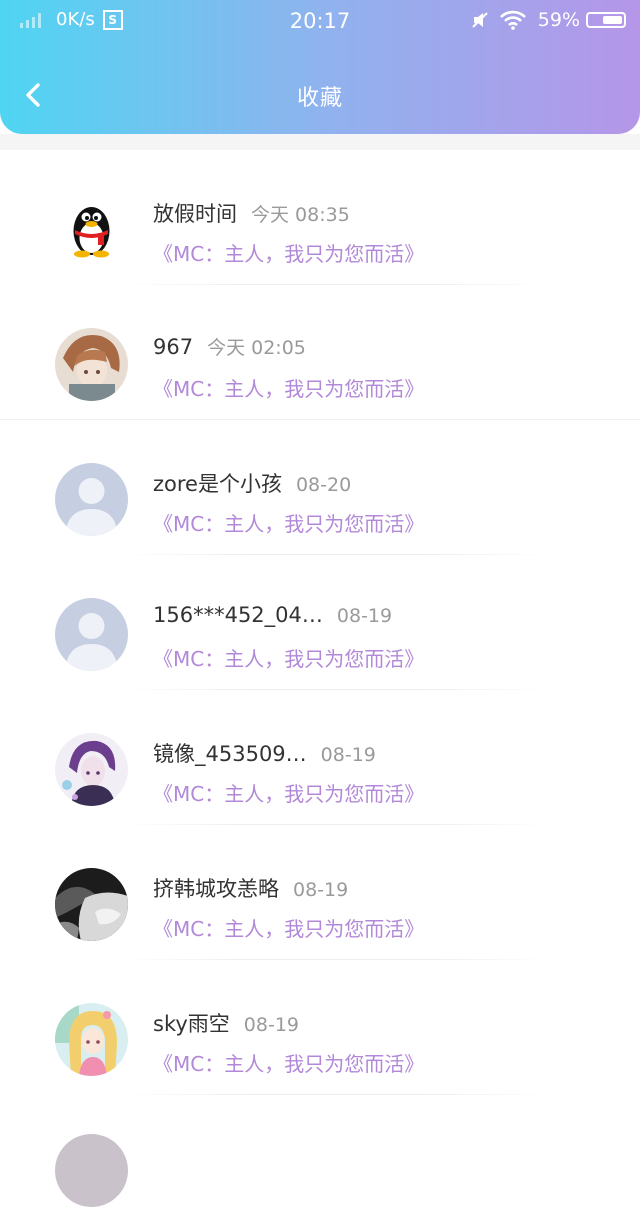 The image size is (640, 1207). What do you see at coordinates (217, 484) in the screenshot?
I see `user-name: zore是个小孩` at bounding box center [217, 484].